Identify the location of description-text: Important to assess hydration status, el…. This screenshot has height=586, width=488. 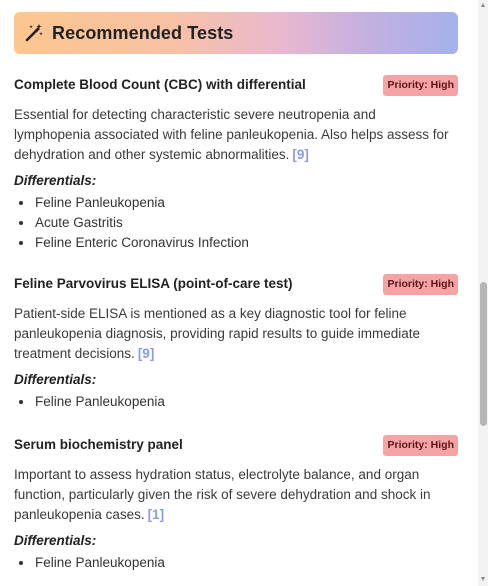
(222, 494).